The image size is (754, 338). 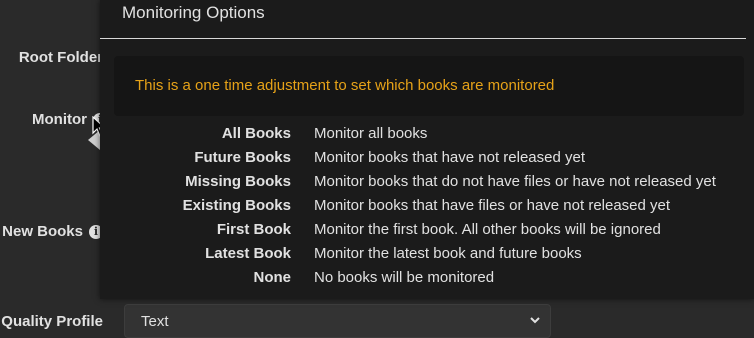 What do you see at coordinates (253, 229) in the screenshot?
I see `option-name: First Book` at bounding box center [253, 229].